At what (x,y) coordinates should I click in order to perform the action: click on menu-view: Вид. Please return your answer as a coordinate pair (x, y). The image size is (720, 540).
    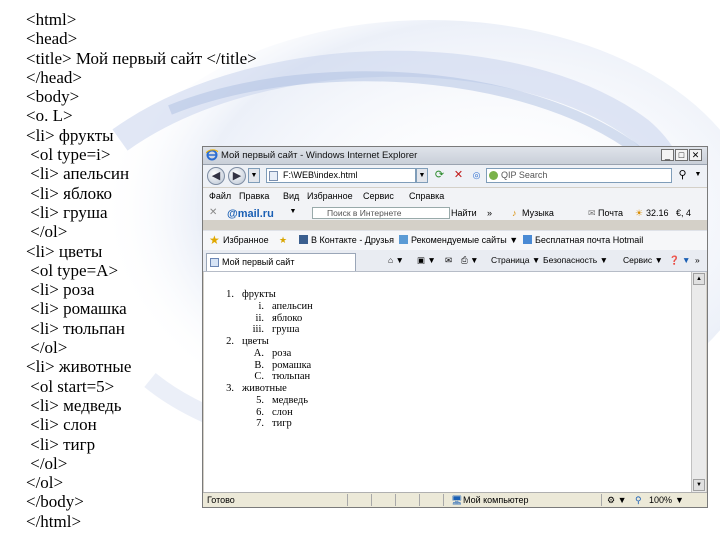
    Looking at the image, I should click on (291, 196).